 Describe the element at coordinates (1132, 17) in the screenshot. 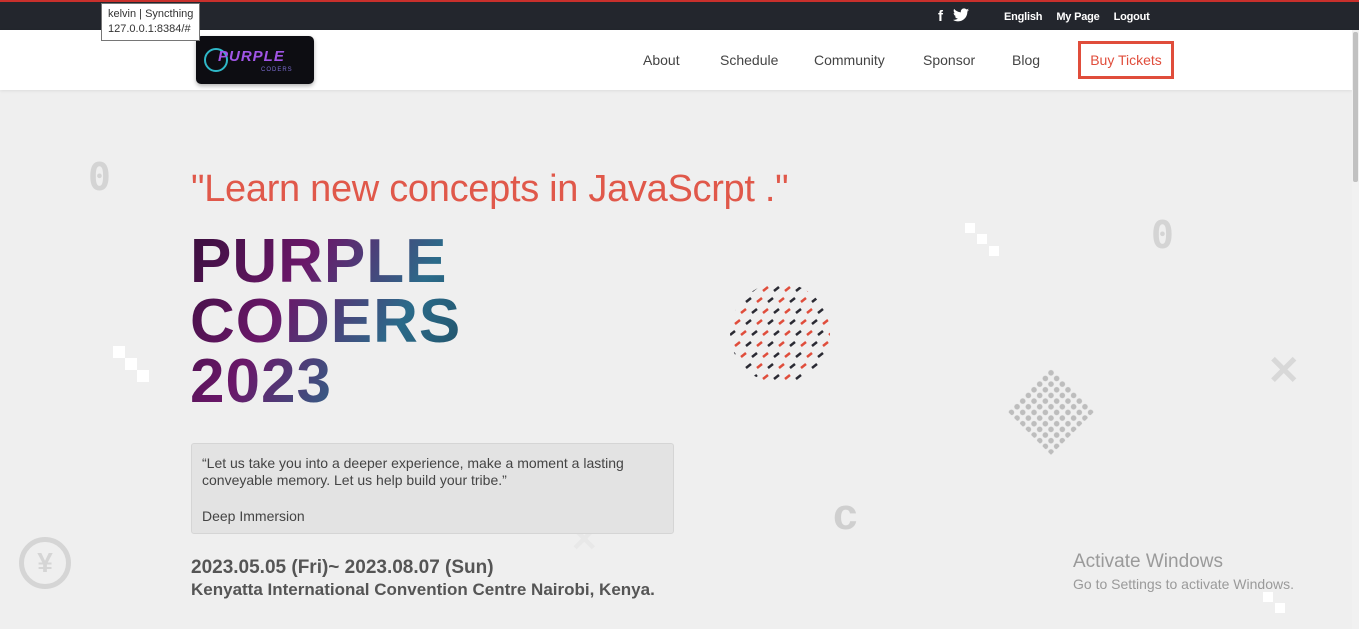

I see `logout-link: Logout` at that location.